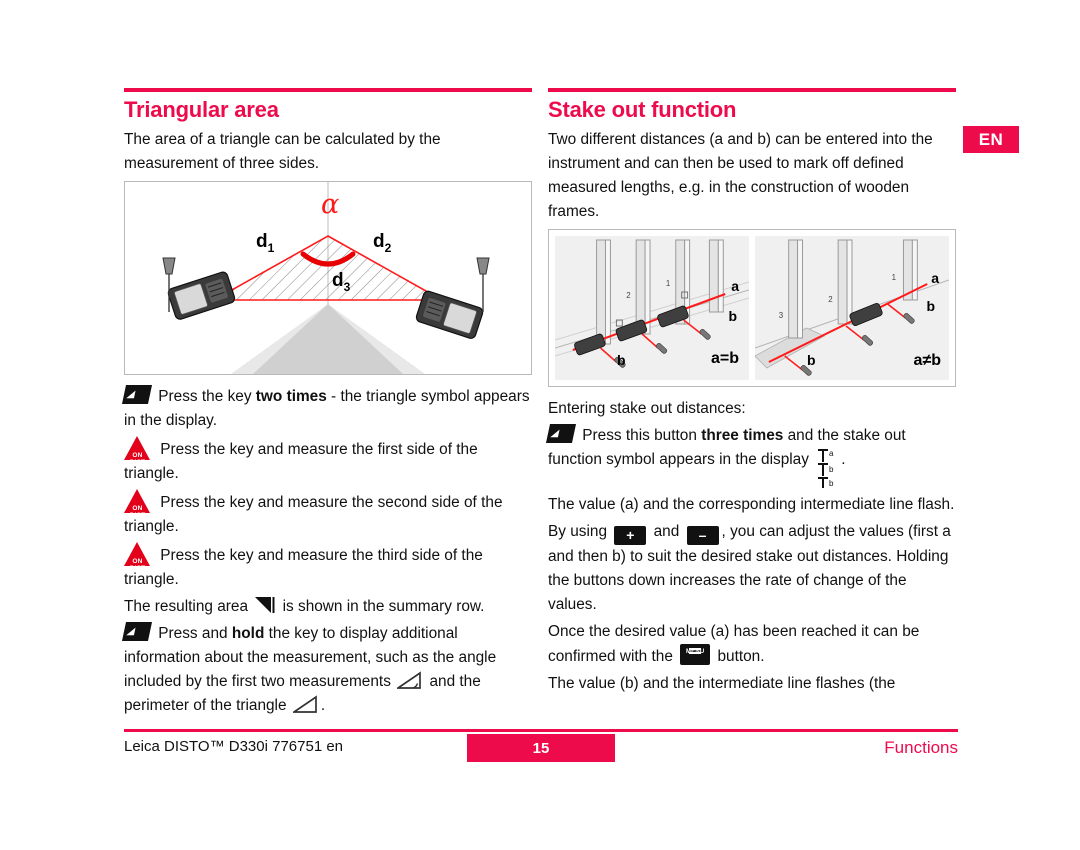 The image size is (1080, 850). I want to click on hold-suffix: ., so click(323, 706).